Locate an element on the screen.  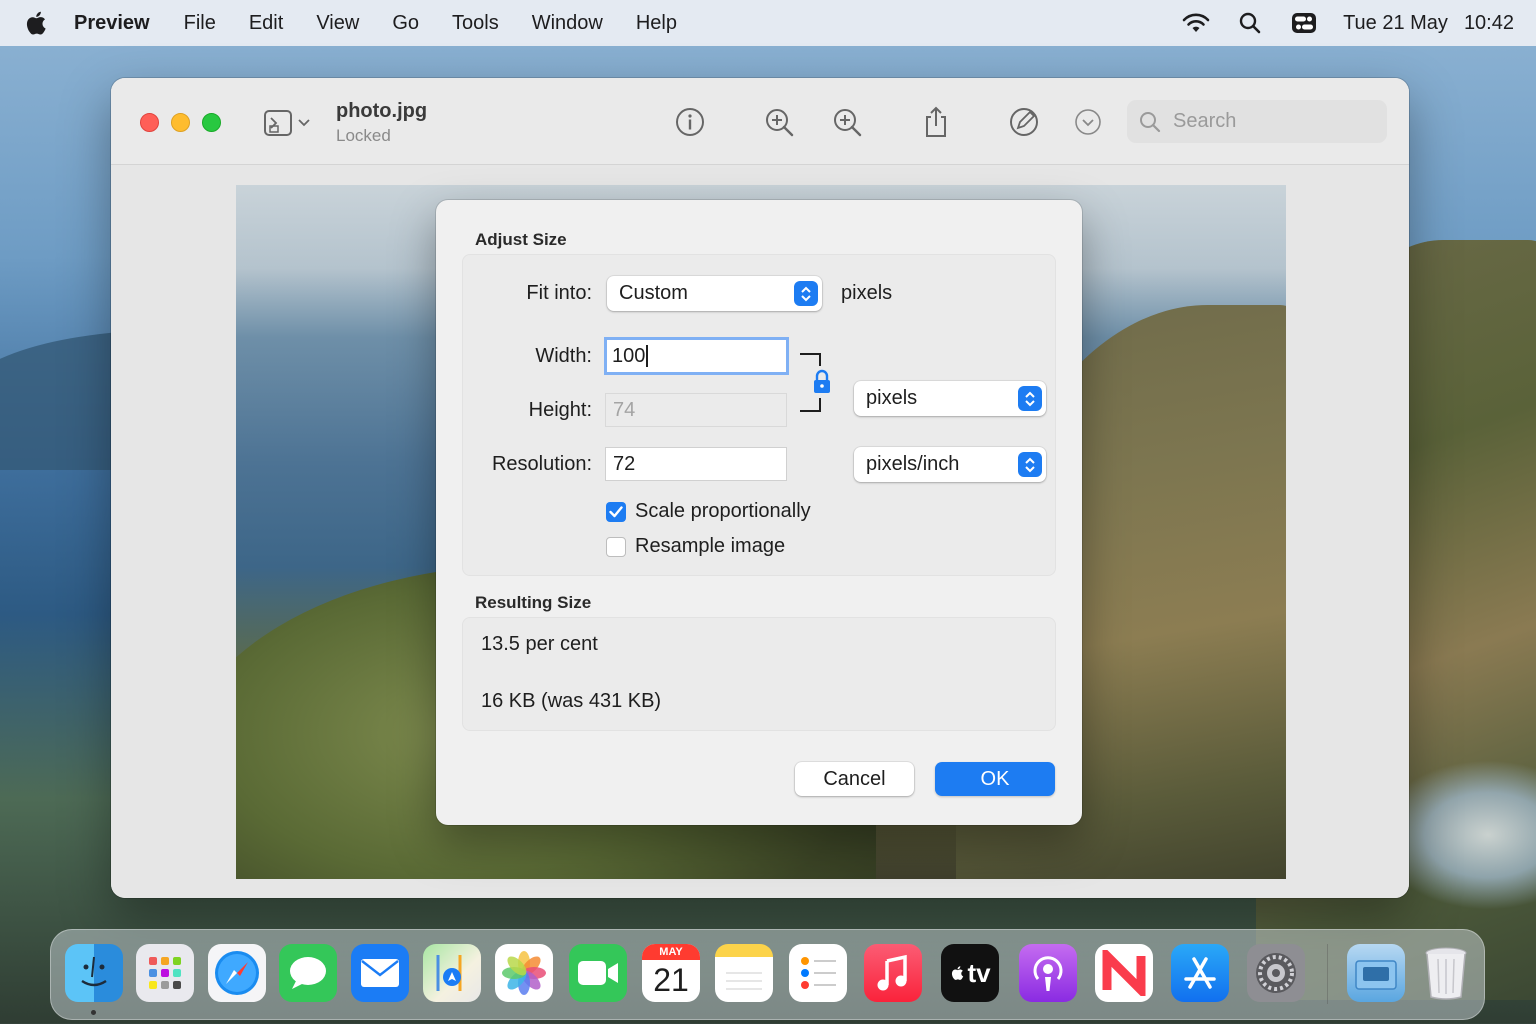
notes-icon is located at coordinates (744, 973).